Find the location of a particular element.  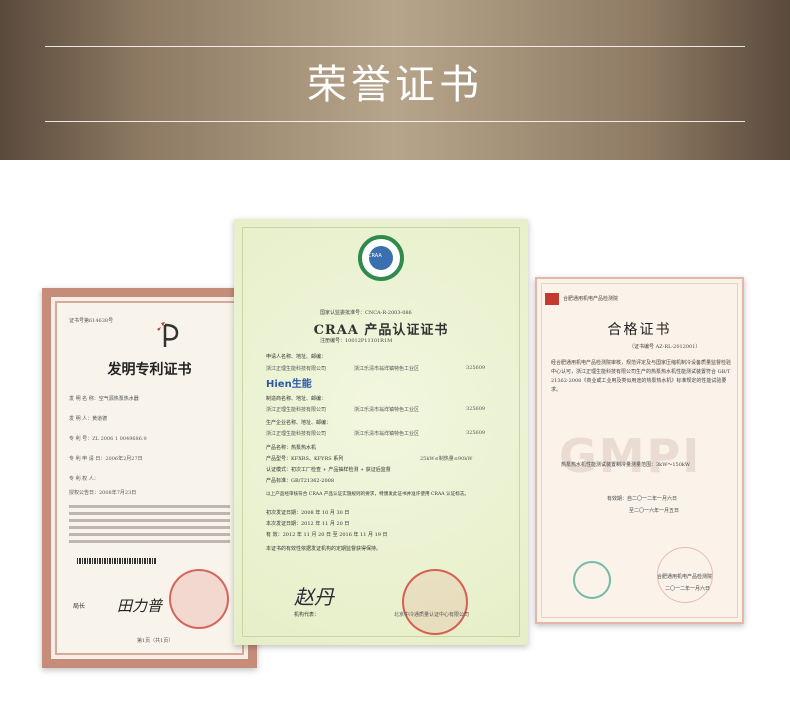

craa-org-label: 机构代表： is located at coordinates (307, 615).